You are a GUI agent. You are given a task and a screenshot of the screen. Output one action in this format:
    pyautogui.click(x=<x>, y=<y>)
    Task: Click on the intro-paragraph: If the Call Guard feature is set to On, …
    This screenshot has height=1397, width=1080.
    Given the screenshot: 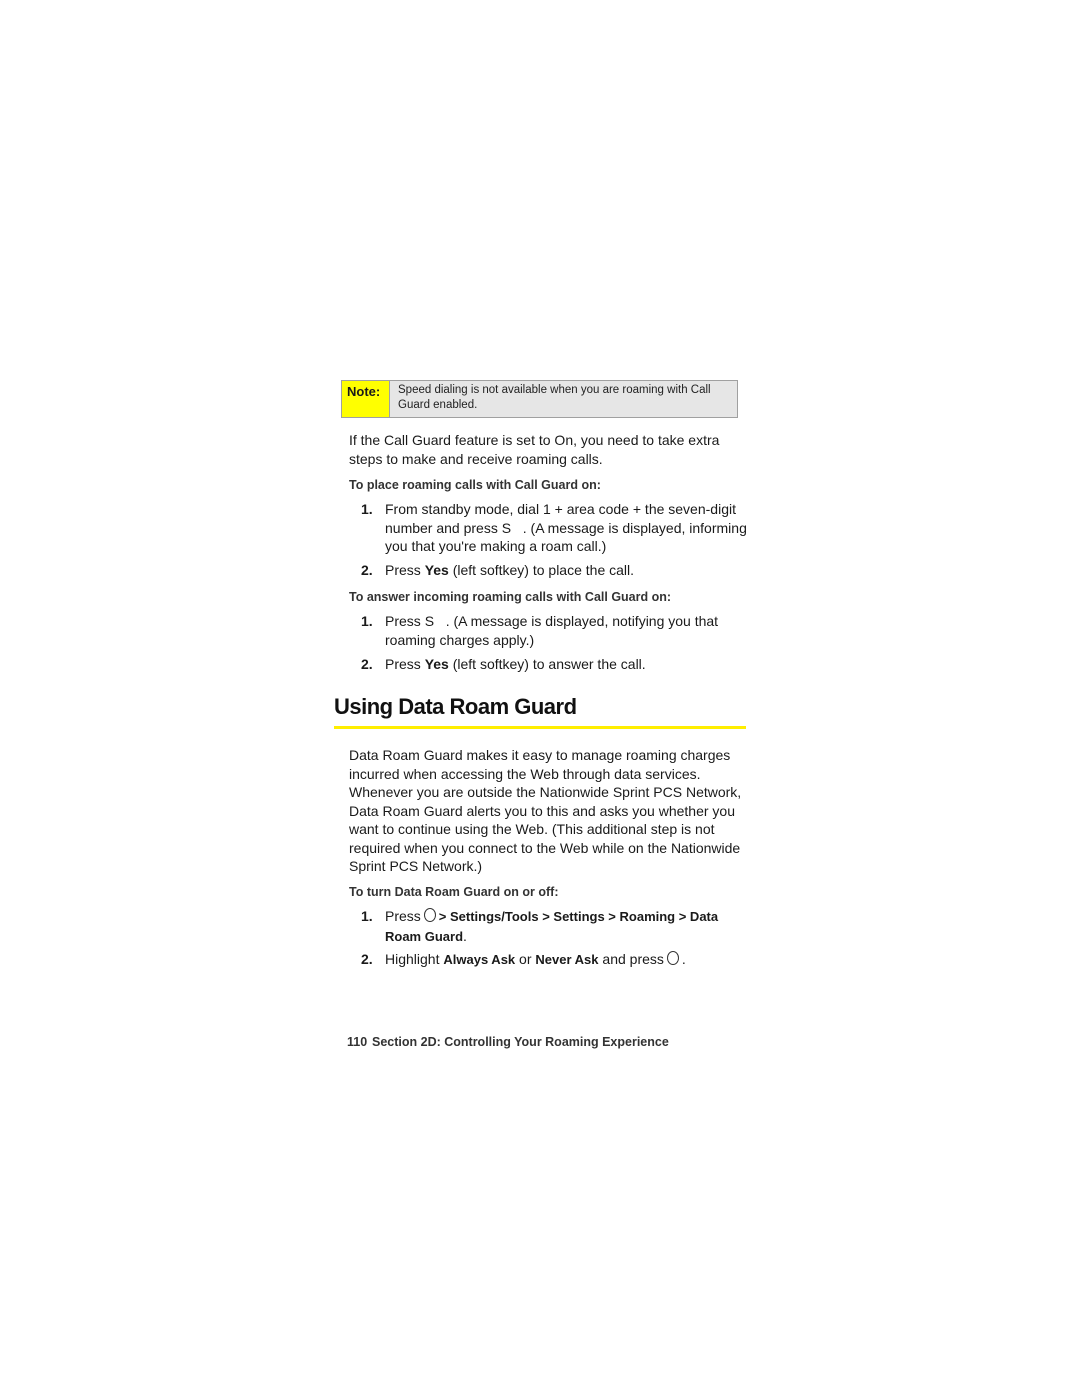 What is the action you would take?
    pyautogui.click(x=534, y=449)
    